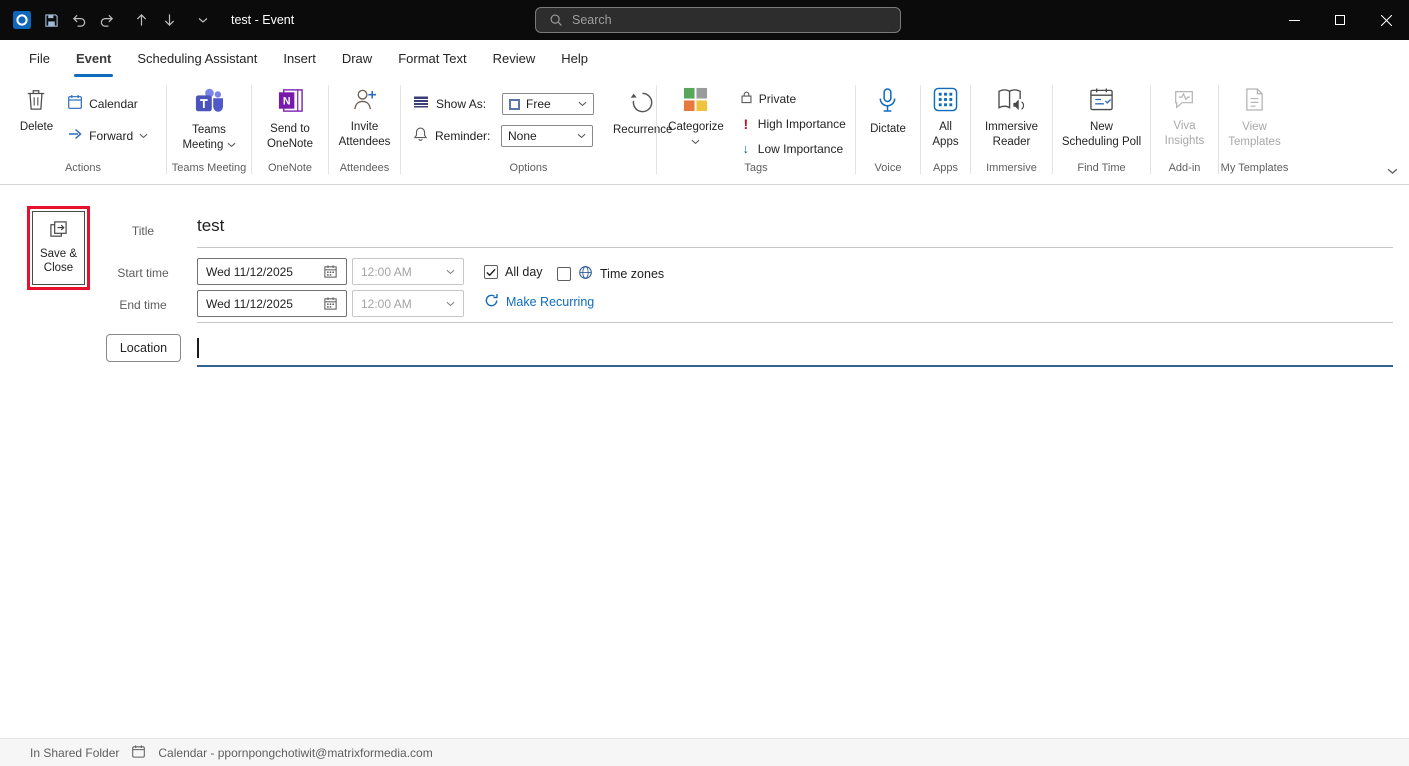 Image resolution: width=1409 pixels, height=766 pixels. I want to click on group-label-immersive: Immersive, so click(1011, 168).